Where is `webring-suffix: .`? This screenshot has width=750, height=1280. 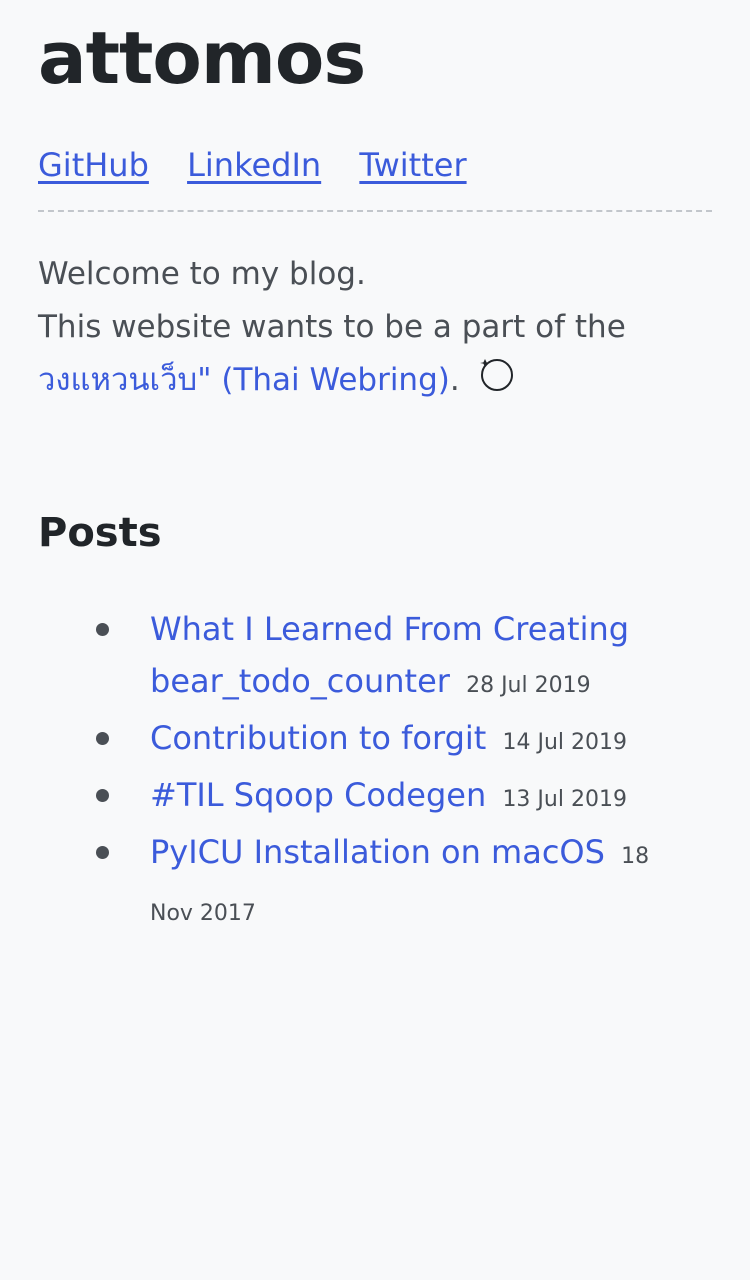 webring-suffix: . is located at coordinates (454, 380).